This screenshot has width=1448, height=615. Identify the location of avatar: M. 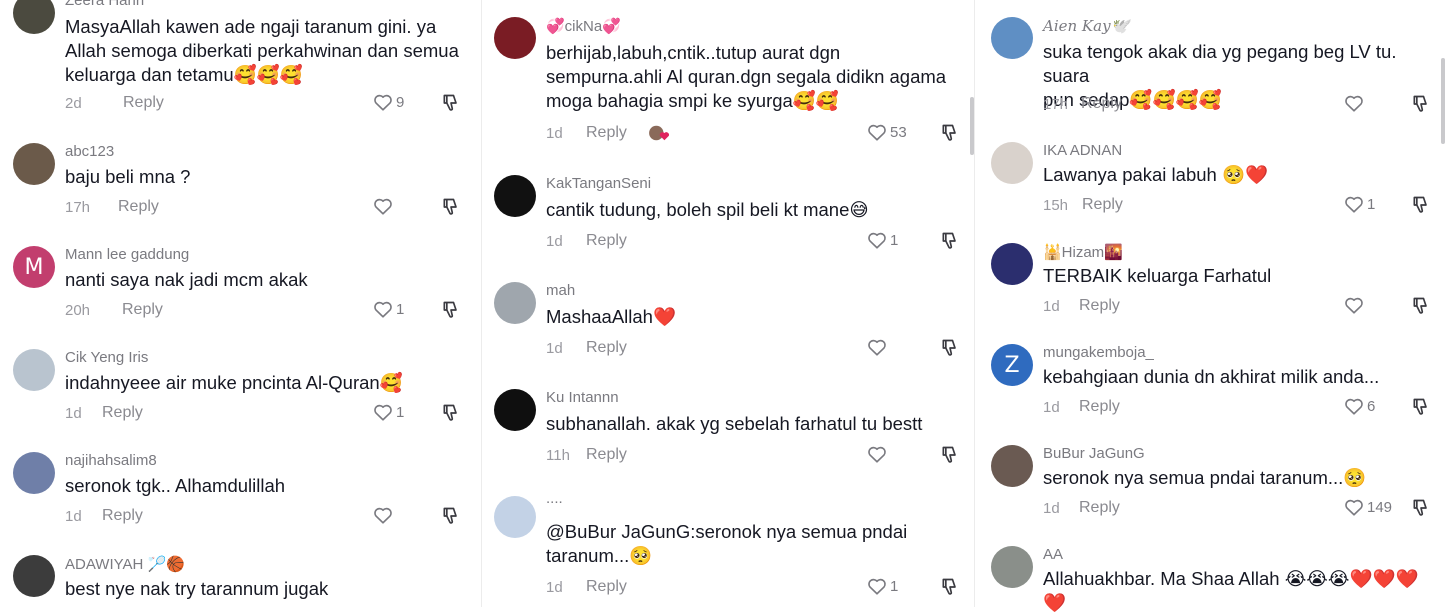
(34, 267).